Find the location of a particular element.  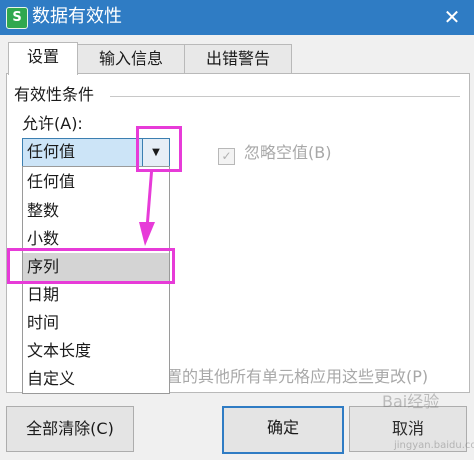

close-icon: ✕ is located at coordinates (452, 17).